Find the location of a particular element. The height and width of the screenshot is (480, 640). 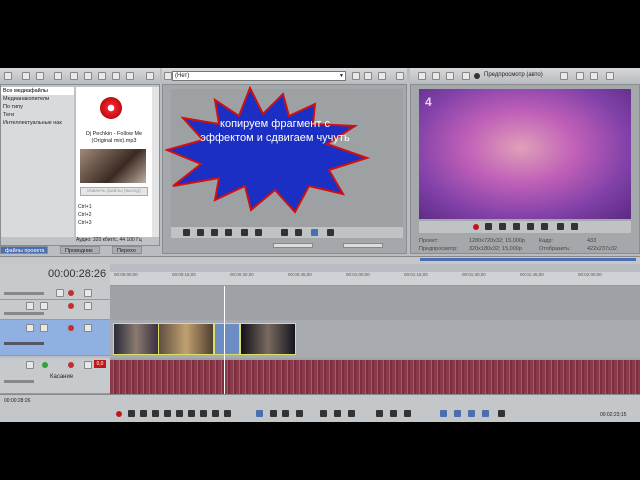

extract-files-button: Извлечь файлы (выход) is located at coordinates (114, 191).